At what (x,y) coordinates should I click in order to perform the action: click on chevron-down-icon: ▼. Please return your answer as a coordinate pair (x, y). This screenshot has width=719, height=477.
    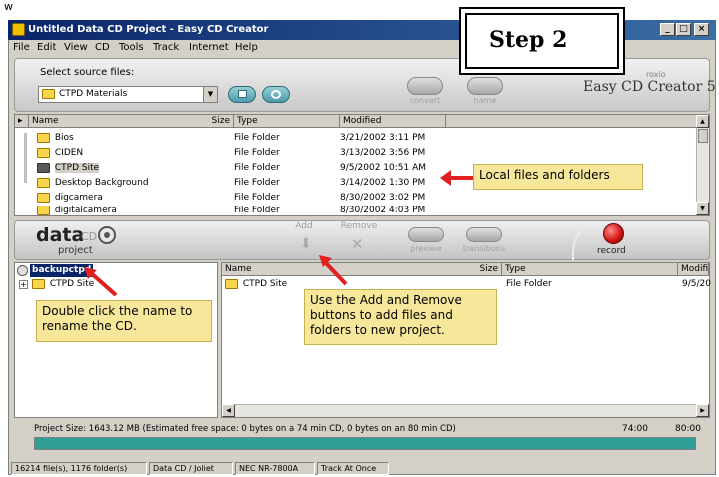
    Looking at the image, I should click on (210, 94).